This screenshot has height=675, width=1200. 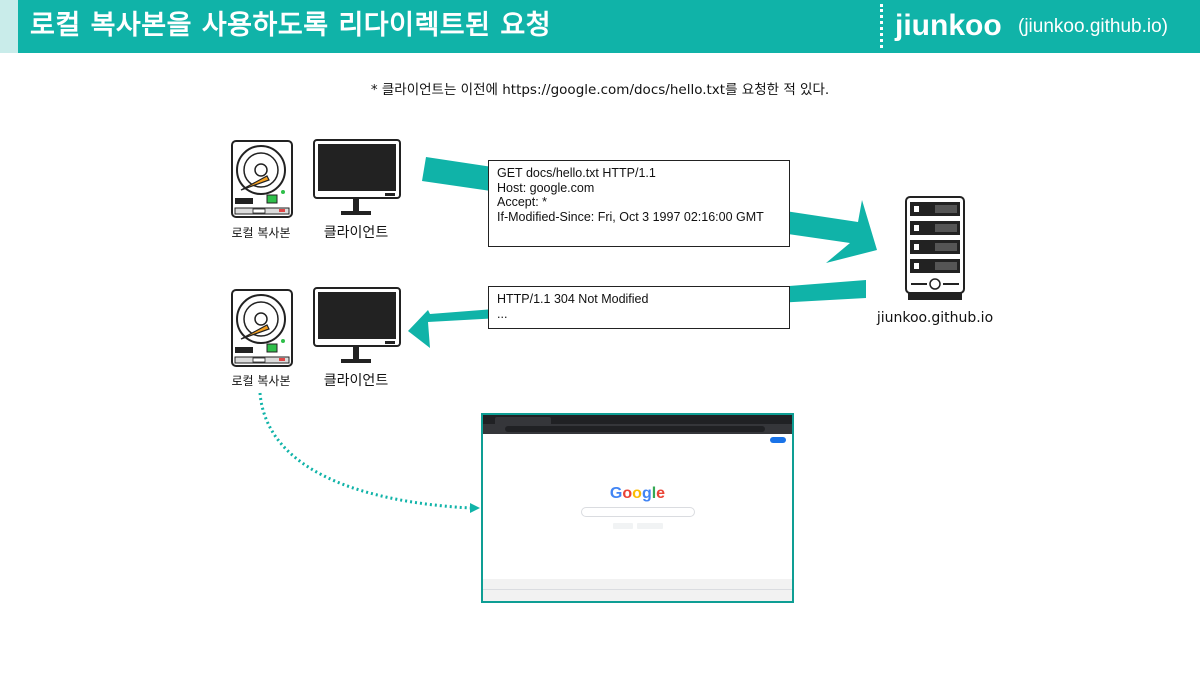 I want to click on response-status-line: HTTP/1.1 304 Not Modified, so click(x=573, y=299).